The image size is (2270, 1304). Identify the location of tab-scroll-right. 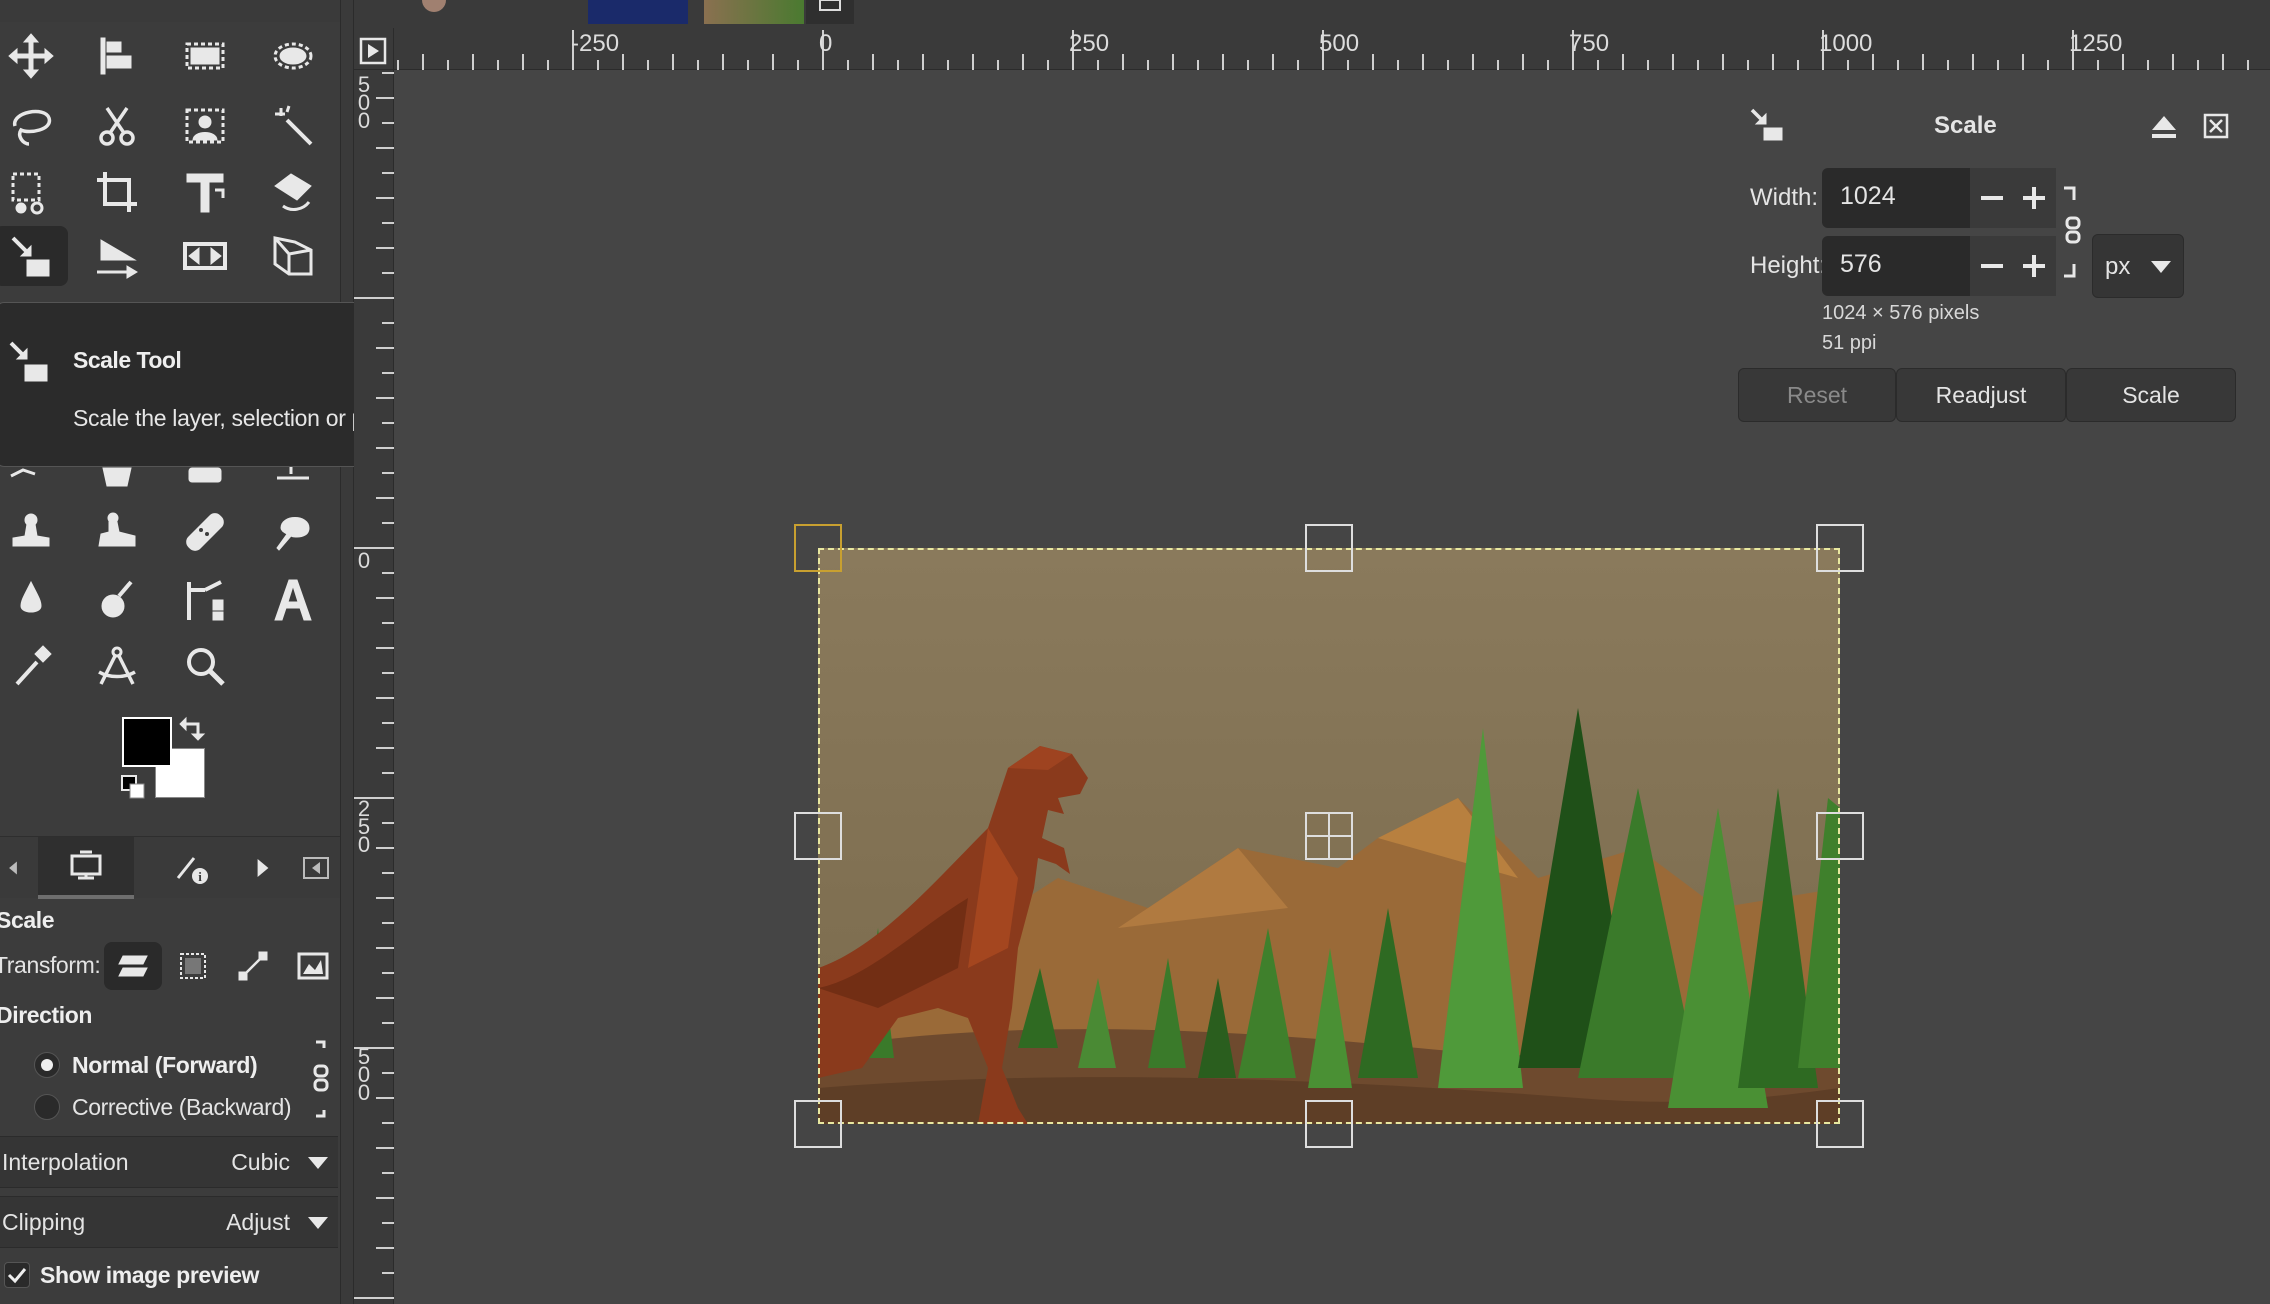
(263, 868).